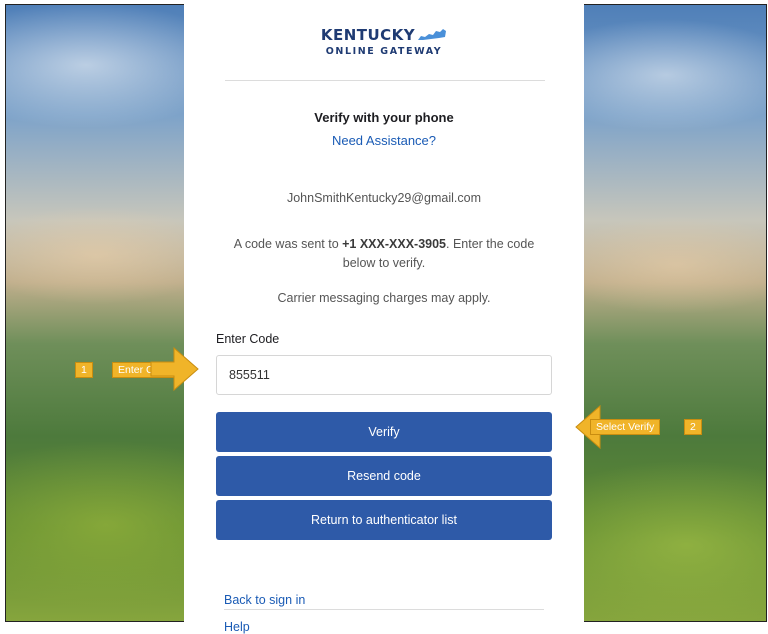 The image size is (768, 634). What do you see at coordinates (384, 140) in the screenshot?
I see `need-assistance-link: Need Assistance?` at bounding box center [384, 140].